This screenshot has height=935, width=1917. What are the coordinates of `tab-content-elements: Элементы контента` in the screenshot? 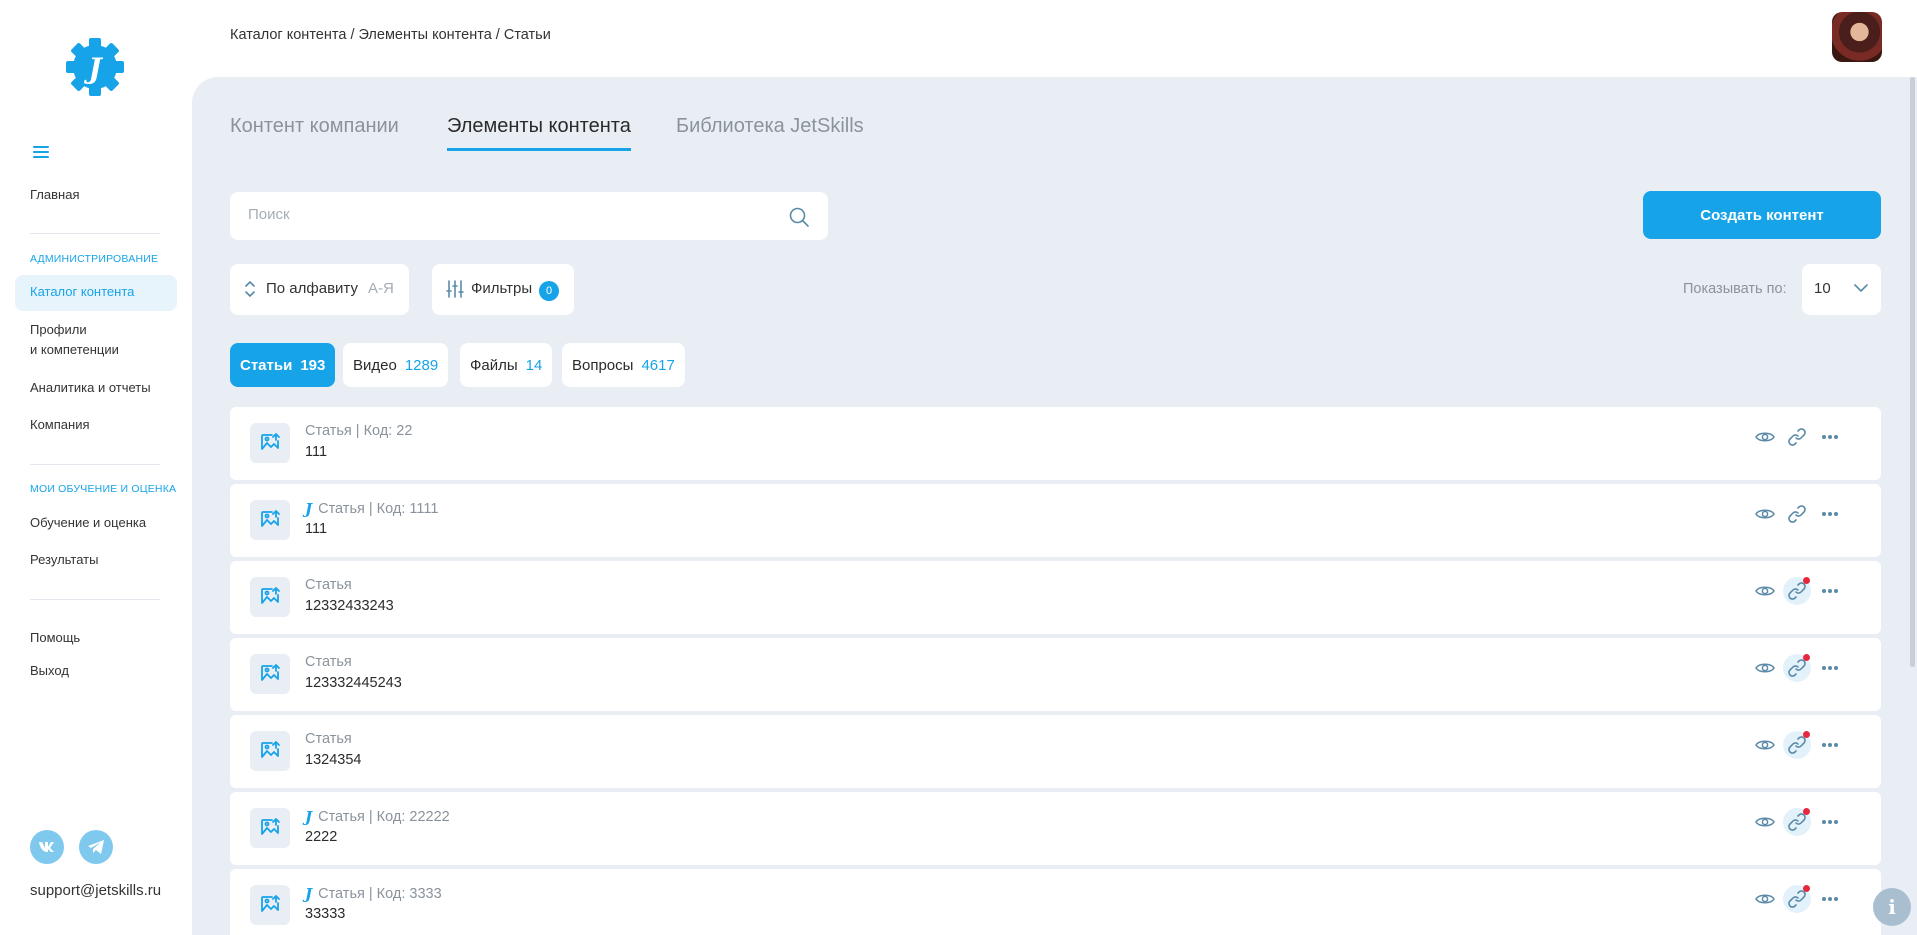 It's located at (539, 133).